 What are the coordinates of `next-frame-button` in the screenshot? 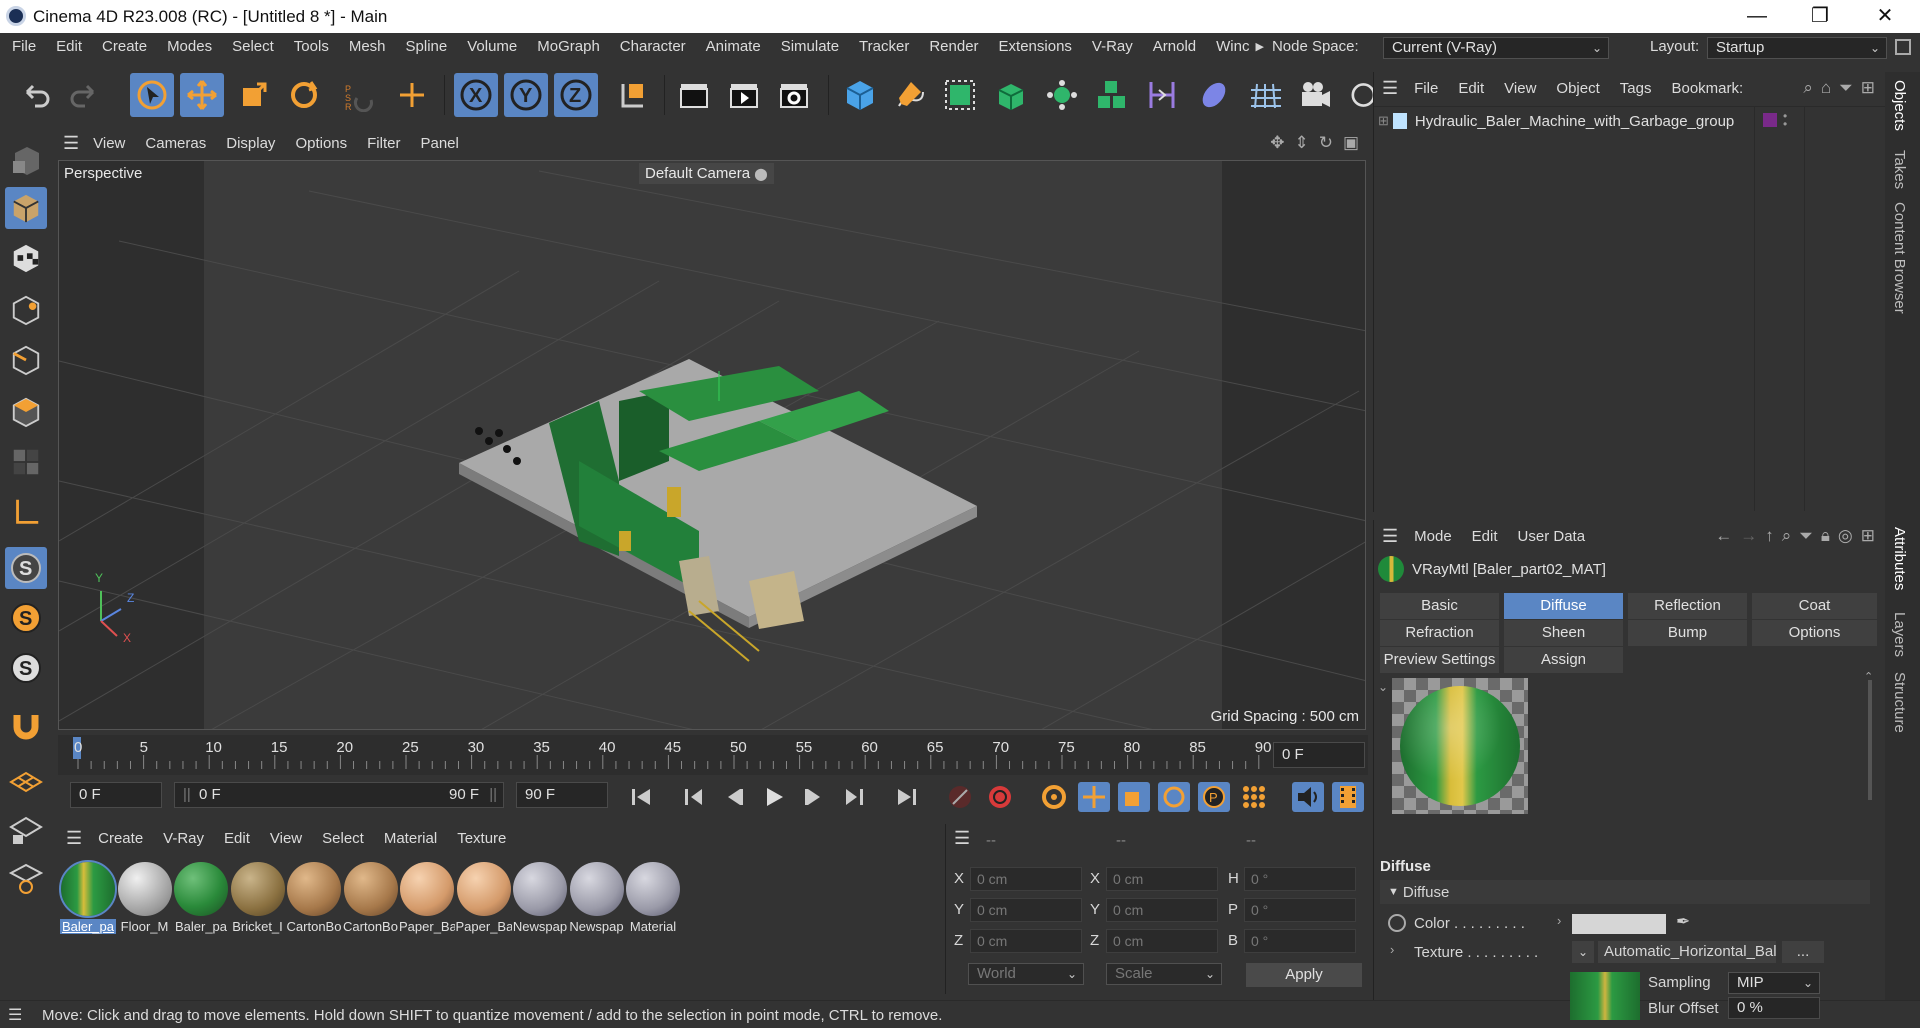 It's located at (814, 797).